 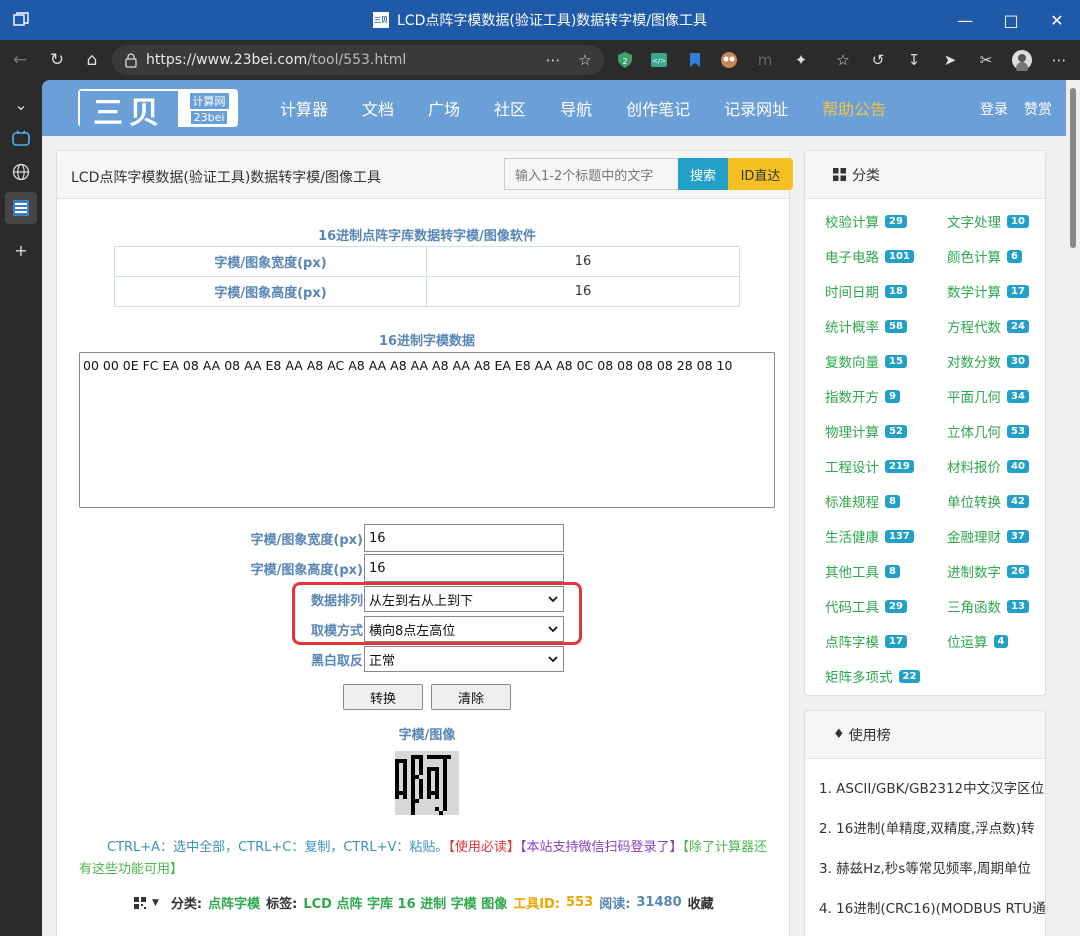 What do you see at coordinates (756, 108) in the screenshot?
I see `menu-bookmarks: 记录网址` at bounding box center [756, 108].